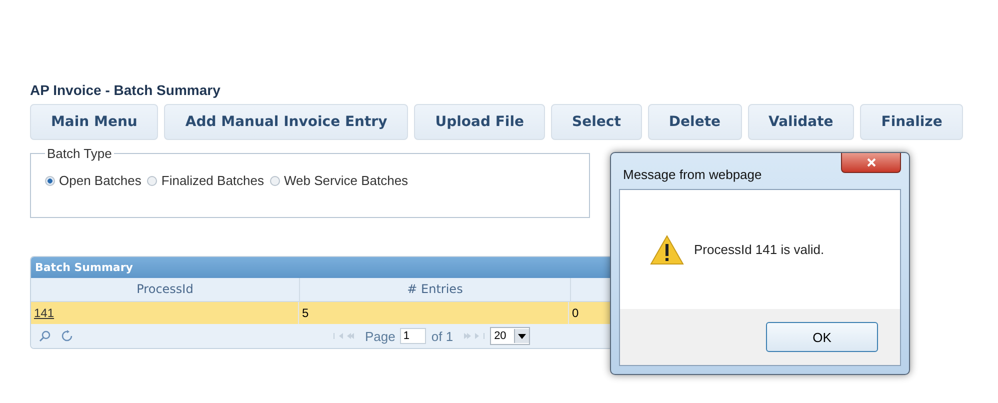 The image size is (998, 403). Describe the element at coordinates (822, 337) in the screenshot. I see `ok-button: OK` at that location.